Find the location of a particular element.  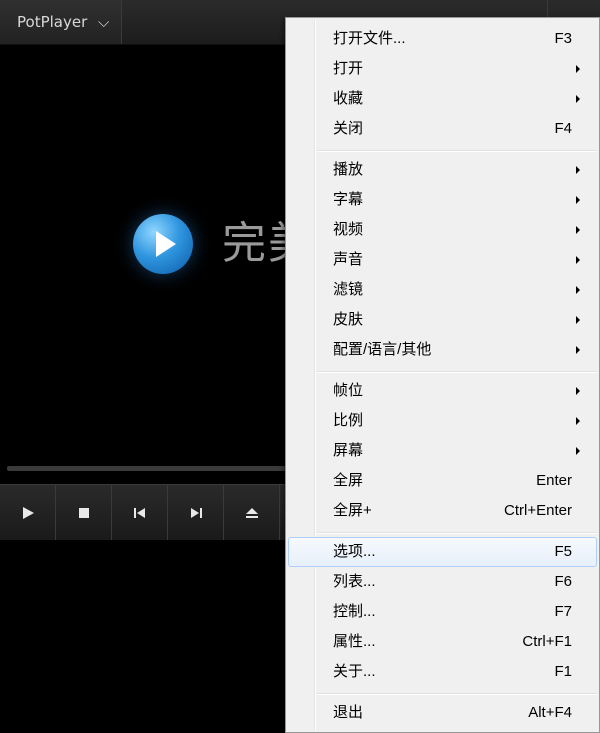

menu-item-aspect-ratio: 比例 is located at coordinates (442, 421).